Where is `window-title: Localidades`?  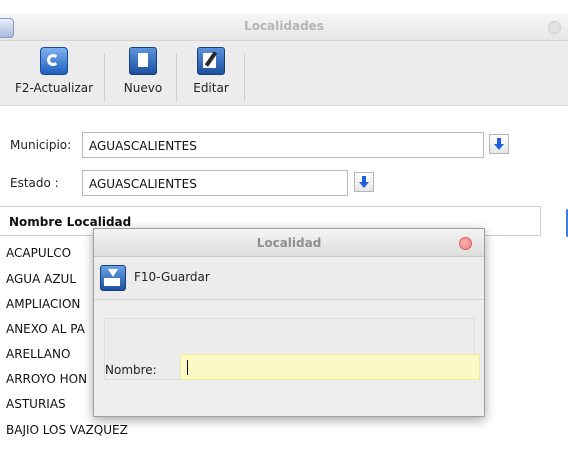 window-title: Localidades is located at coordinates (284, 26).